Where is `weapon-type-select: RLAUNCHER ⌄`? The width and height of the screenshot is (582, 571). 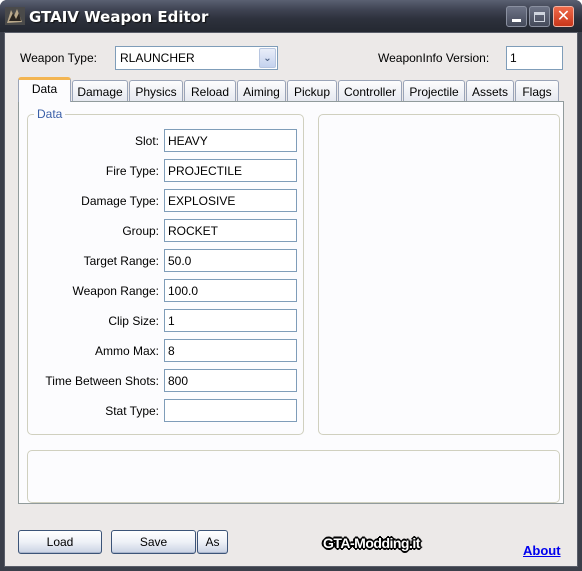 weapon-type-select: RLAUNCHER ⌄ is located at coordinates (196, 58).